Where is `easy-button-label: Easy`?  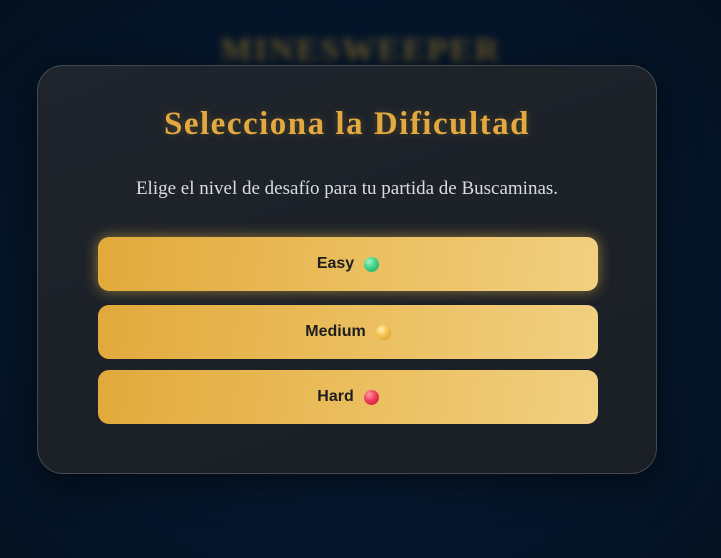
easy-button-label: Easy is located at coordinates (335, 263).